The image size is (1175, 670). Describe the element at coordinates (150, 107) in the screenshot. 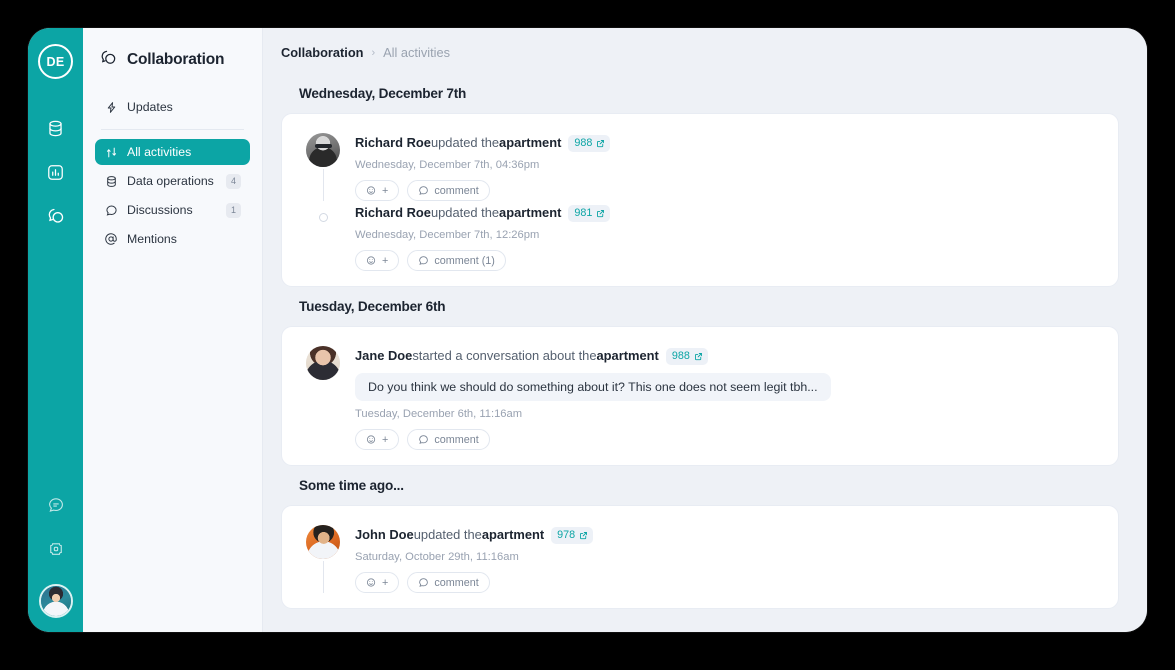

I see `sidebar-item-label: Updates` at that location.